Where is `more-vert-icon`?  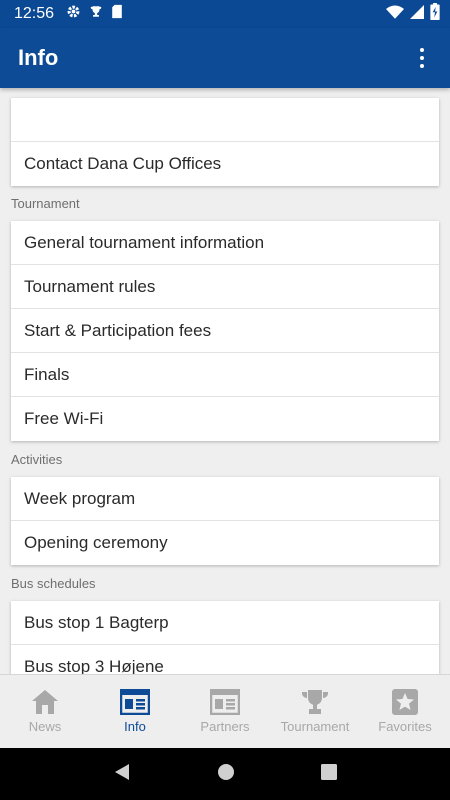 more-vert-icon is located at coordinates (422, 58).